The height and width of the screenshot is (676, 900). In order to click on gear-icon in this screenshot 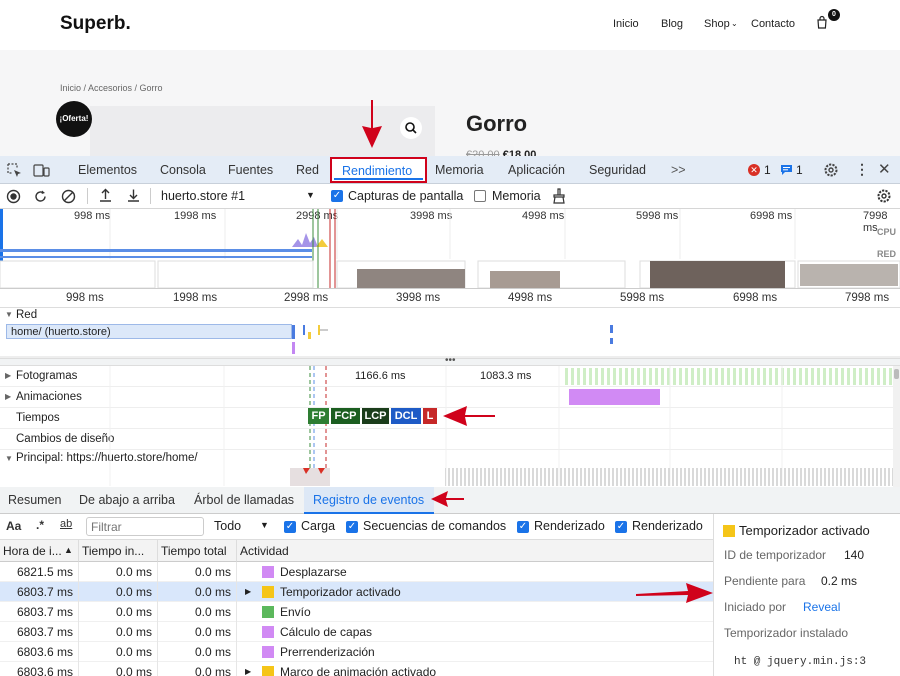, I will do `click(831, 170)`.